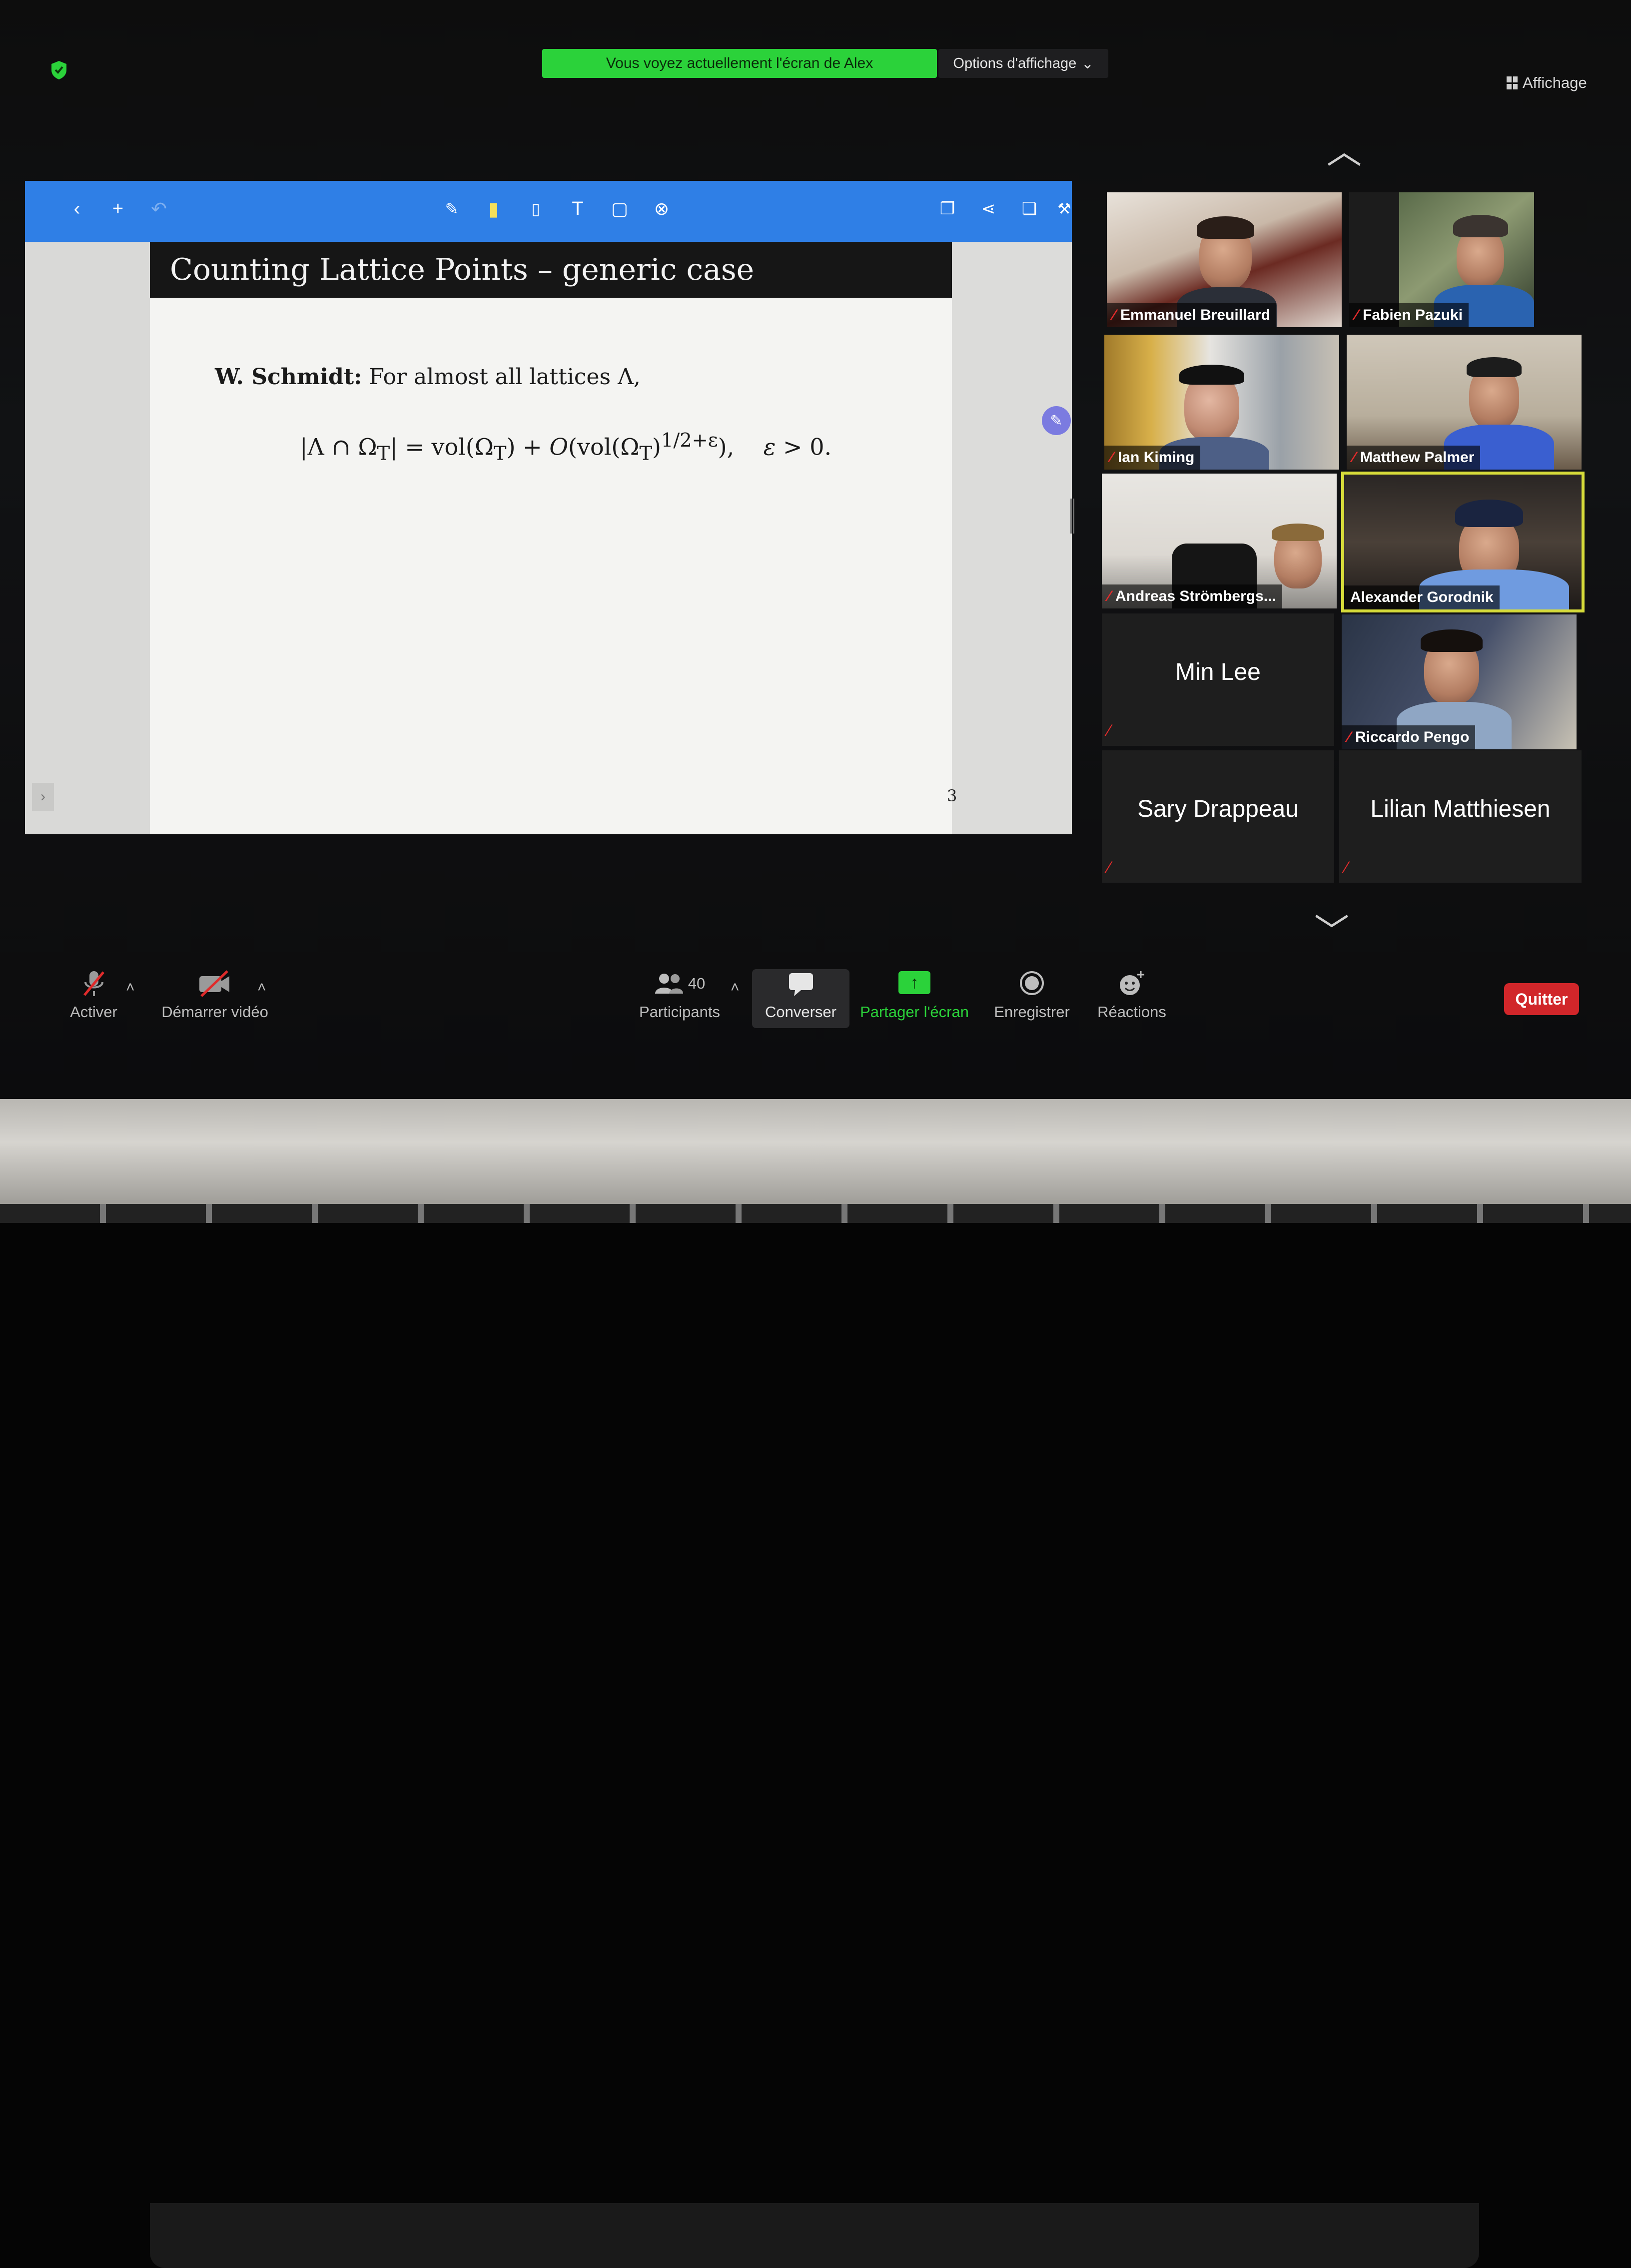 The width and height of the screenshot is (1631, 2268). Describe the element at coordinates (914, 982) in the screenshot. I see `share-screen-icon: ↑` at that location.